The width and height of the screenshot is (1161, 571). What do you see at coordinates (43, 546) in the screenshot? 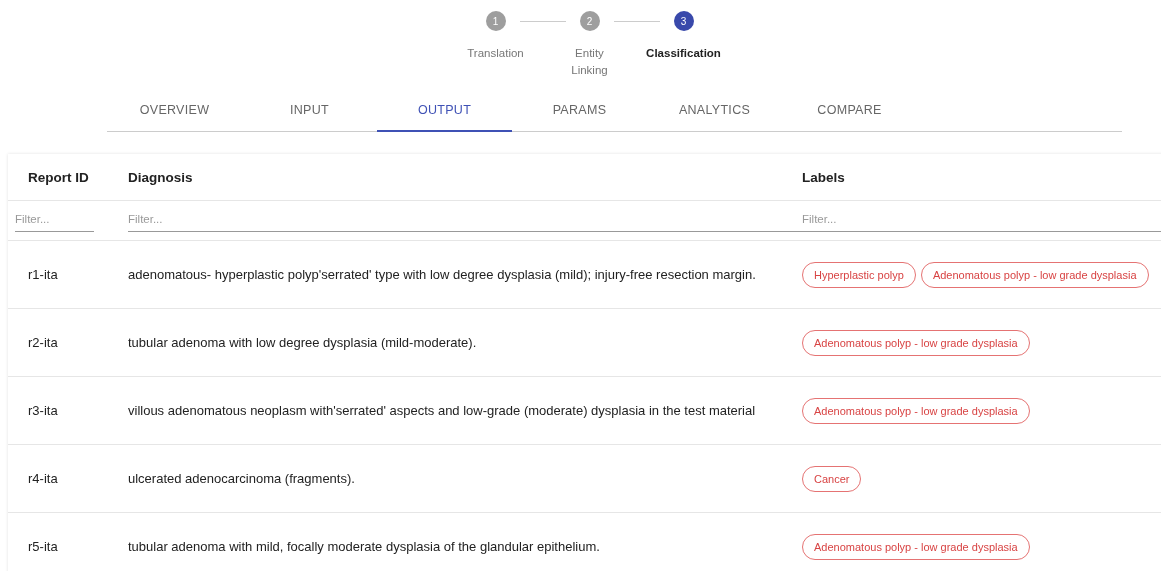
I see `table-cell: r5-ita` at bounding box center [43, 546].